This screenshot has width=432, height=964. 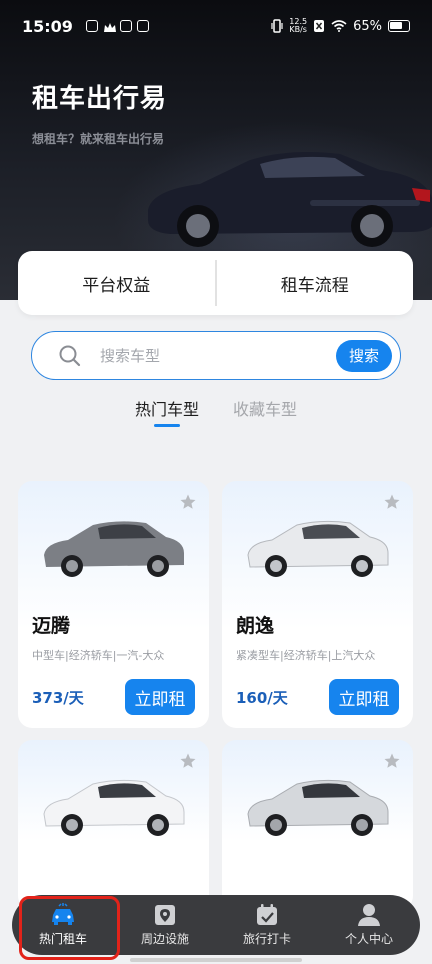 I want to click on car-card: 朗逸 紧凑型车|经济轿车|上汽大众 160/天 立即租, so click(x=317, y=604).